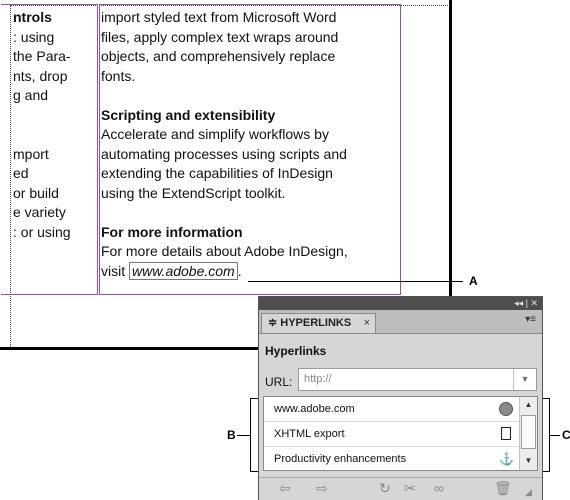 Image resolution: width=570 pixels, height=500 pixels. Describe the element at coordinates (31, 95) in the screenshot. I see `left-column-line: g and` at that location.